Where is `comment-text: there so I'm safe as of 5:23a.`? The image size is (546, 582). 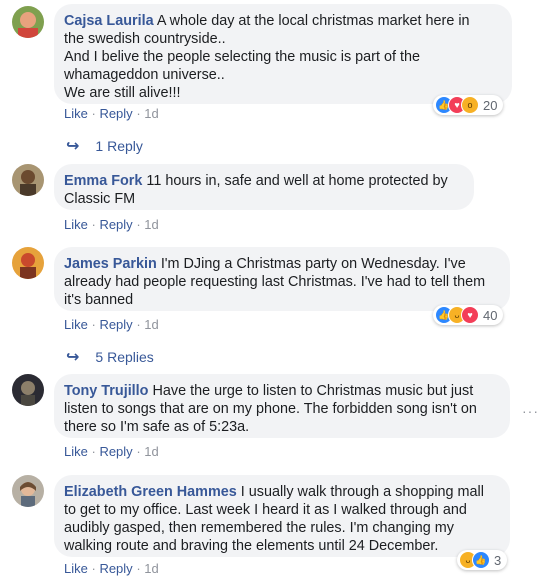
comment-text: there so I'm safe as of 5:23a. is located at coordinates (157, 427).